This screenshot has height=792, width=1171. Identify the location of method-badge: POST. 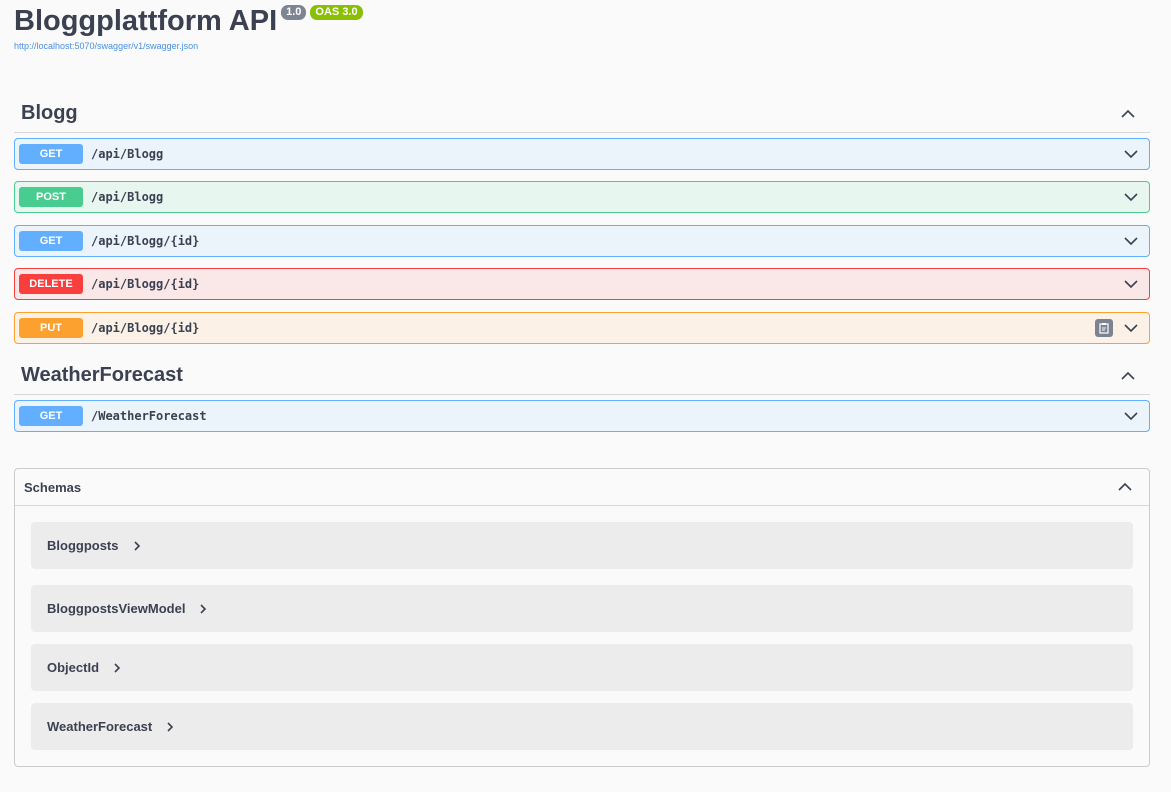
(51, 197).